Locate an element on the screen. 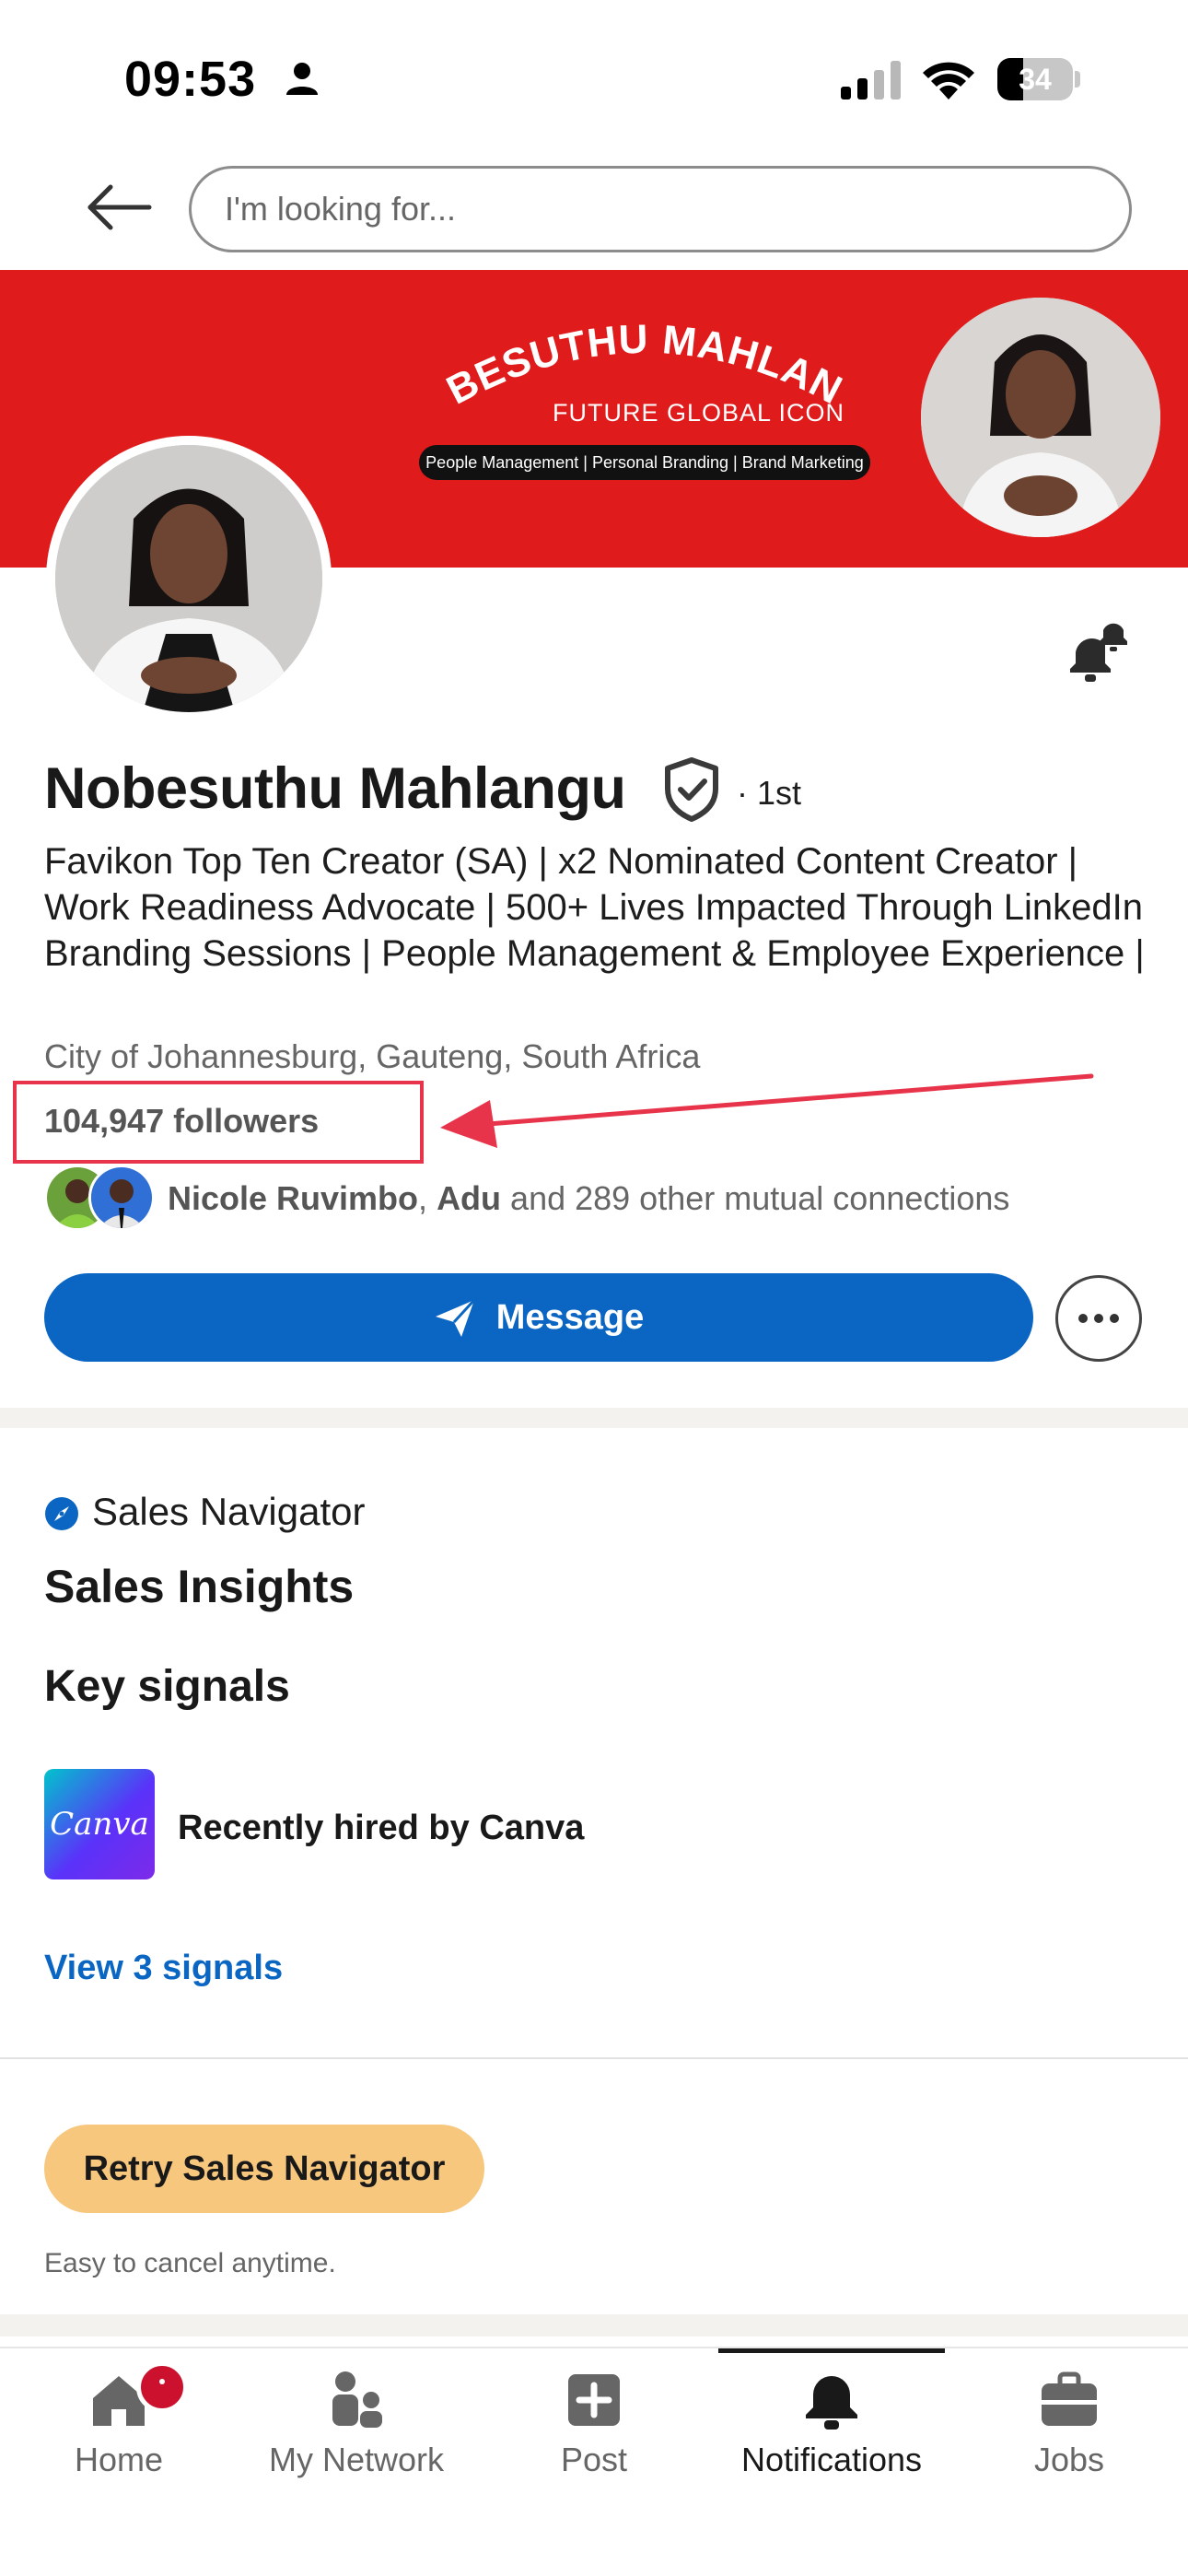  tab-jobs: Jobs is located at coordinates (1069, 2462).